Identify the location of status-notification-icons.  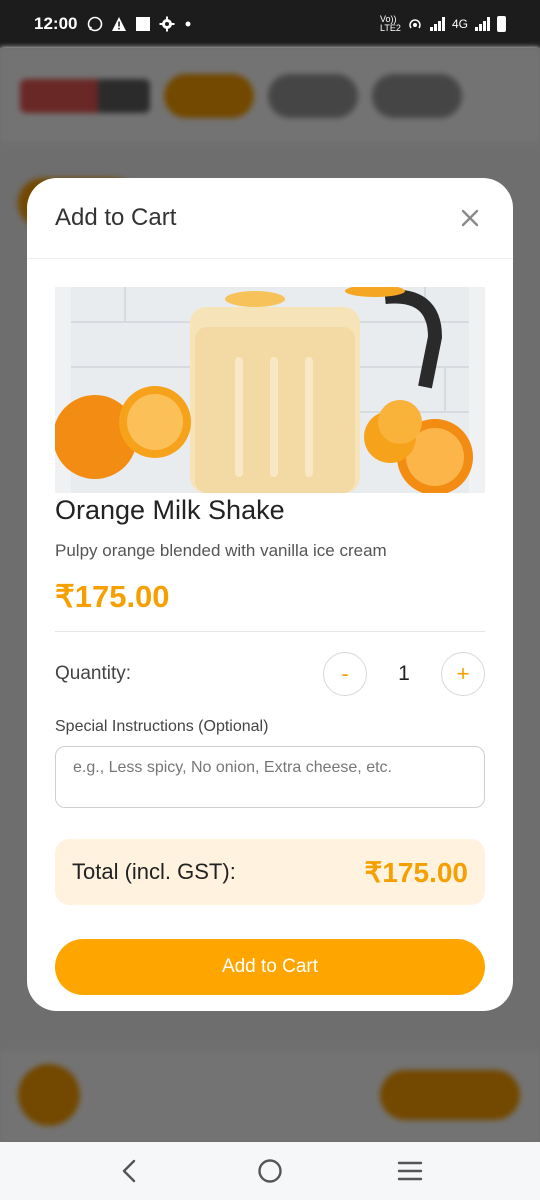
(140, 24).